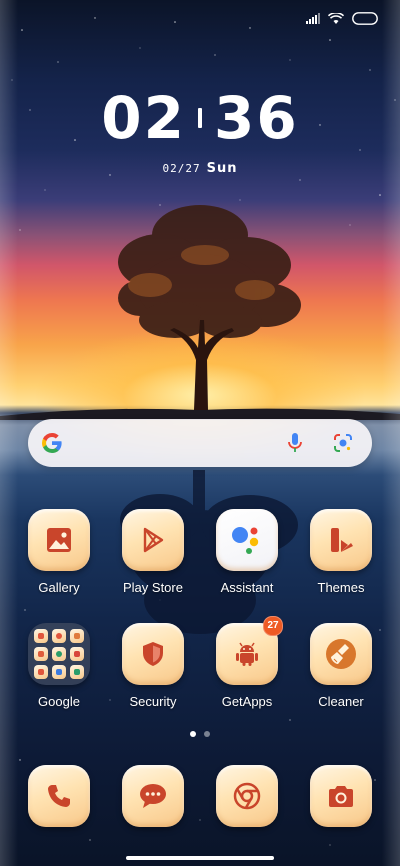  Describe the element at coordinates (143, 118) in the screenshot. I see `clock-hours: 02` at that location.